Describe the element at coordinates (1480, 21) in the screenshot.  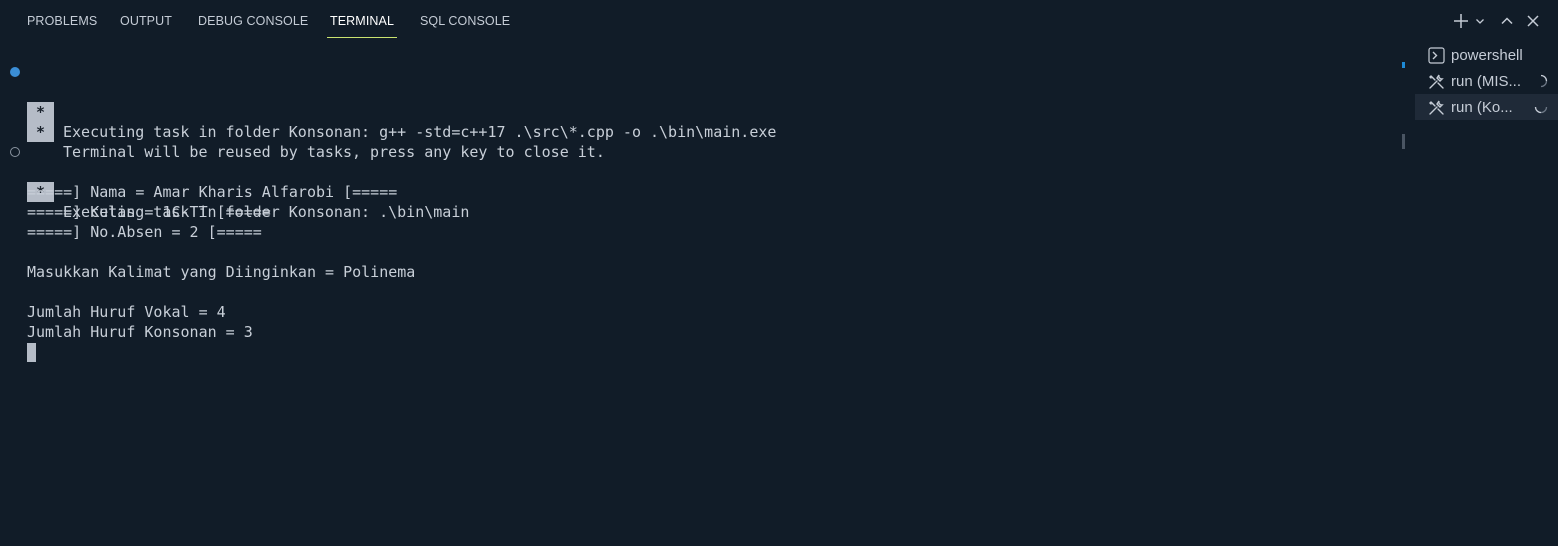
I see `chevron-down-icon` at that location.